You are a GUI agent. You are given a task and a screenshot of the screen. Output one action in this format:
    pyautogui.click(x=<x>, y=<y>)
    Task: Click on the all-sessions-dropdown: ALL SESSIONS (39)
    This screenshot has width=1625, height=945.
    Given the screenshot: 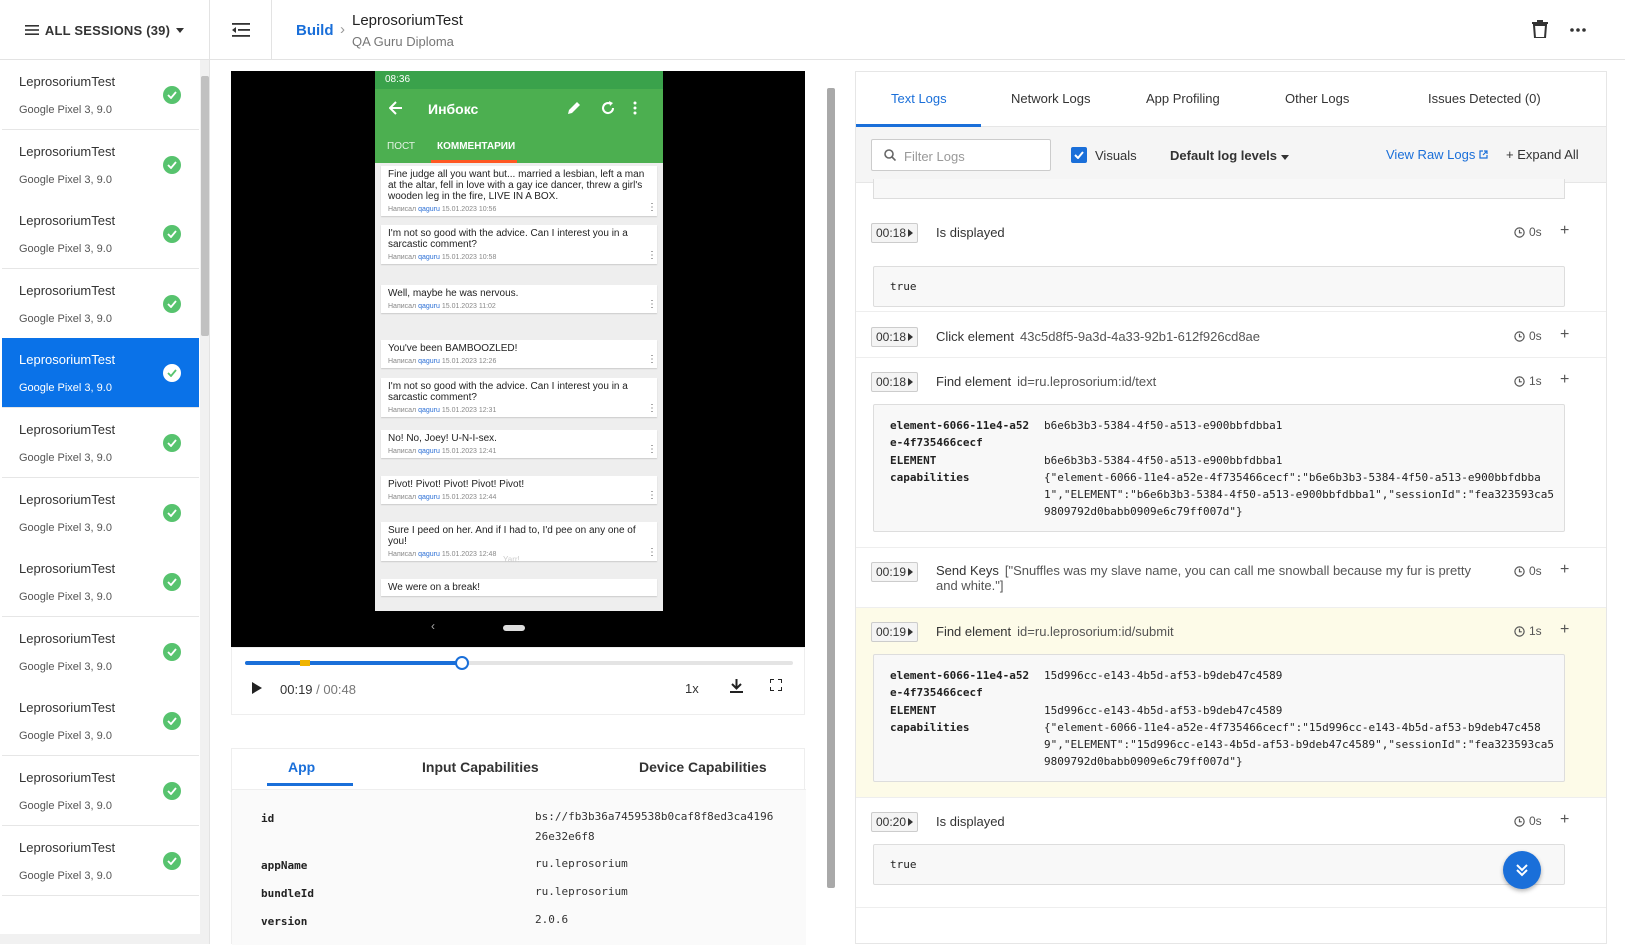 What is the action you would take?
    pyautogui.click(x=105, y=30)
    